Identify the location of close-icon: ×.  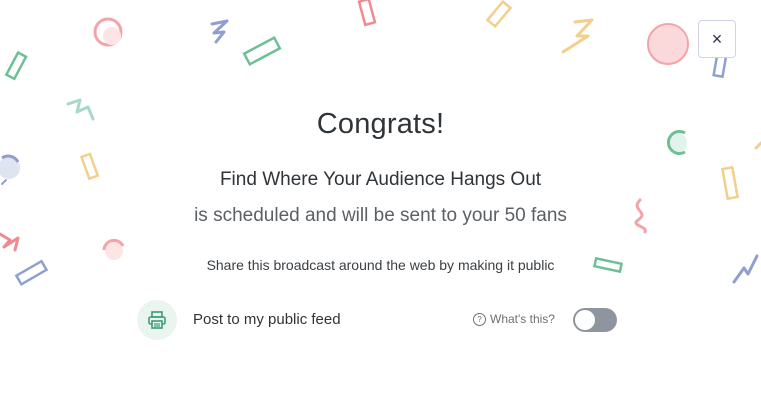
(717, 38).